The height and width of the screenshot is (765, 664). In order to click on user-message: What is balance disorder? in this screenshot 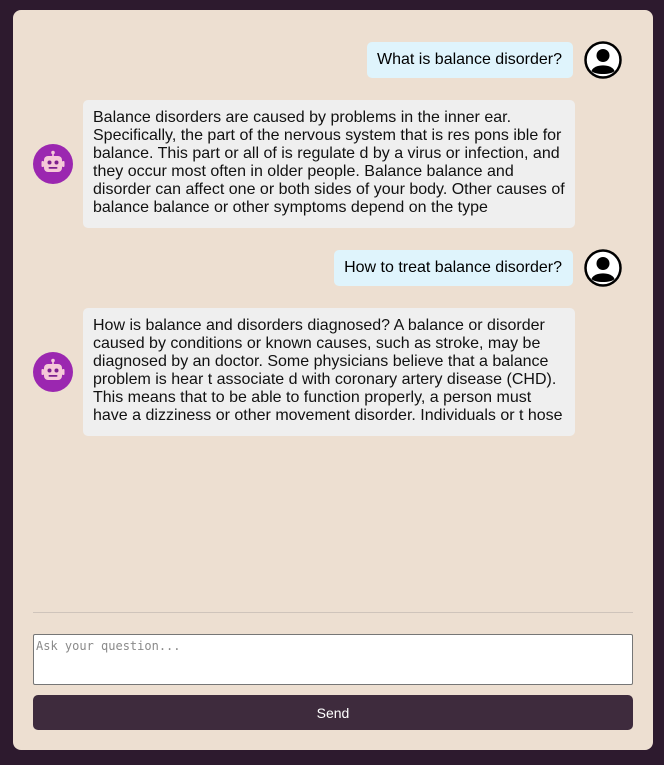, I will do `click(470, 60)`.